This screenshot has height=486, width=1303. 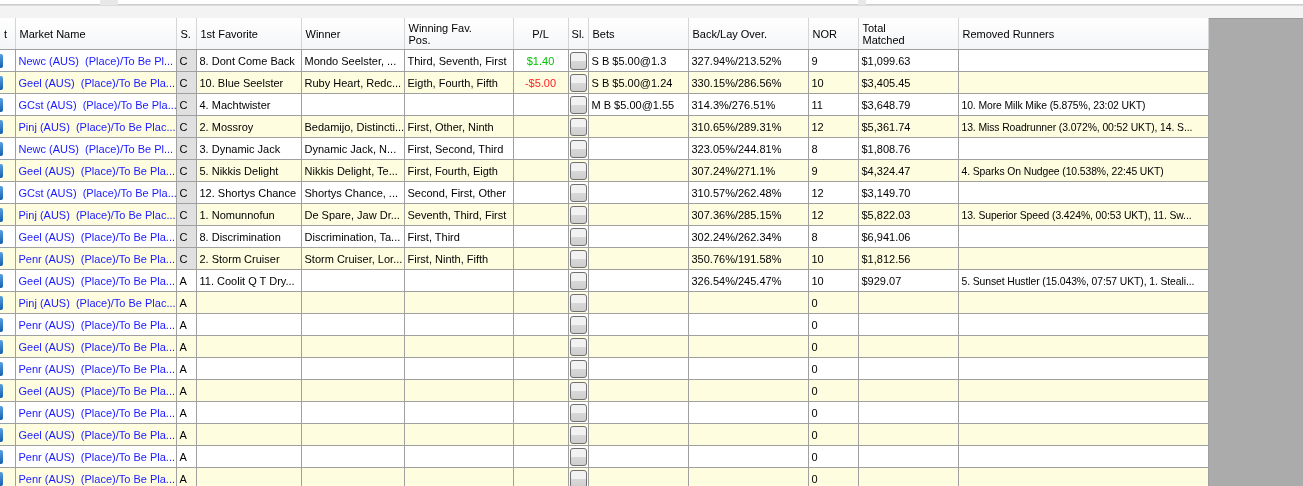 What do you see at coordinates (1062, 171) in the screenshot?
I see `removed-runners-text: 4. Sparks On Nudgee (10.538%, 22:45 UKT)` at bounding box center [1062, 171].